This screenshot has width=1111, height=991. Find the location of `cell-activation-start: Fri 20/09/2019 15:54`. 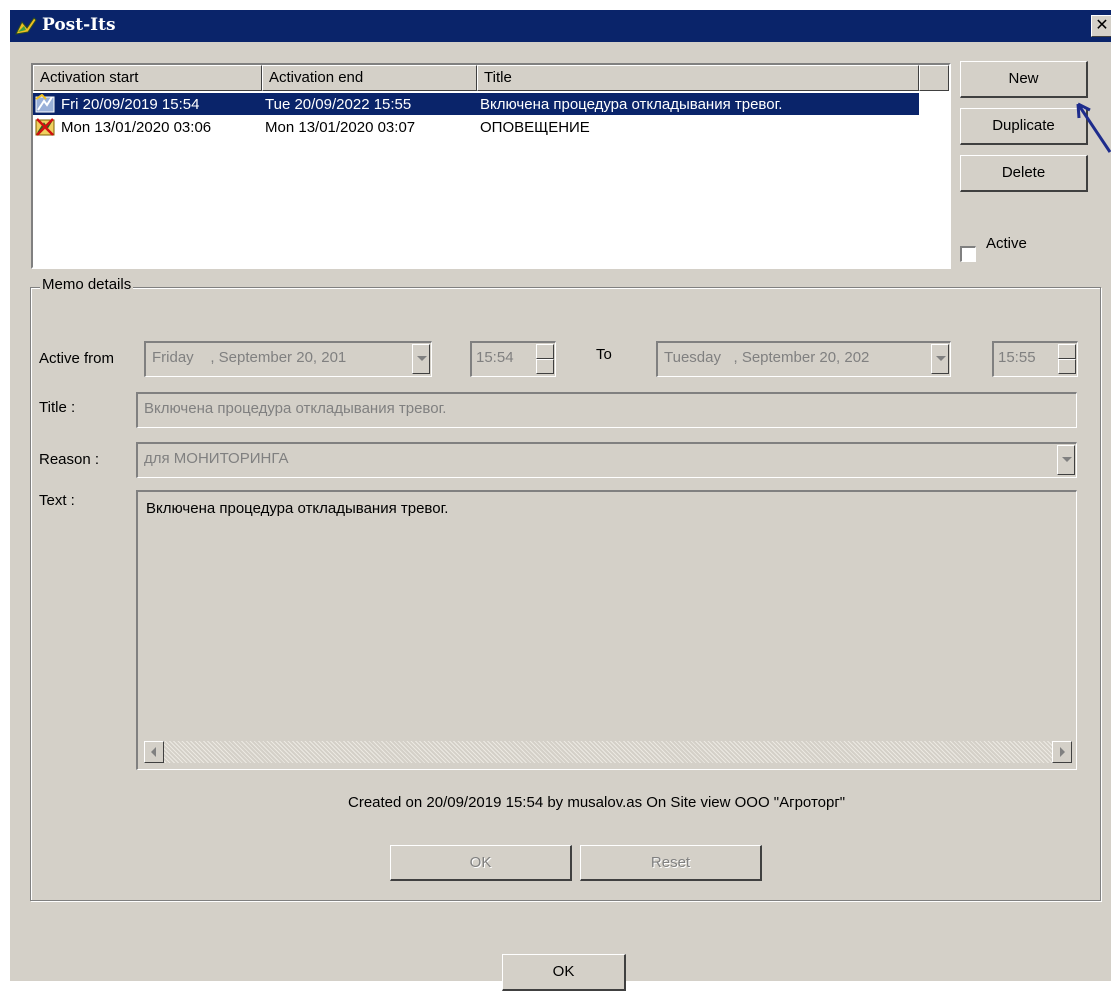

cell-activation-start: Fri 20/09/2019 15:54 is located at coordinates (130, 104).